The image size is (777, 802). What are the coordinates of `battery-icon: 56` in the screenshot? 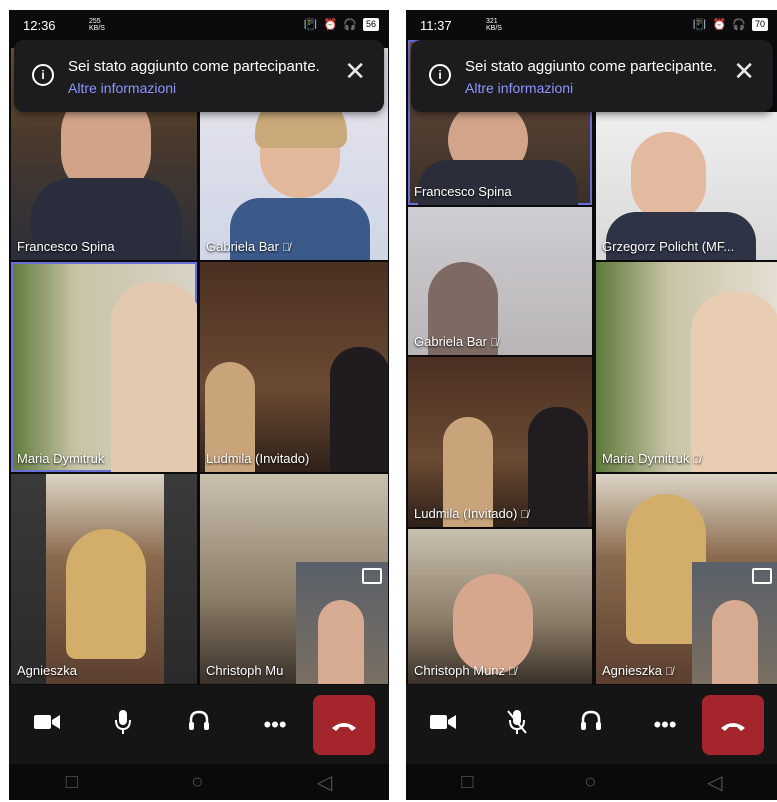 It's located at (370, 24).